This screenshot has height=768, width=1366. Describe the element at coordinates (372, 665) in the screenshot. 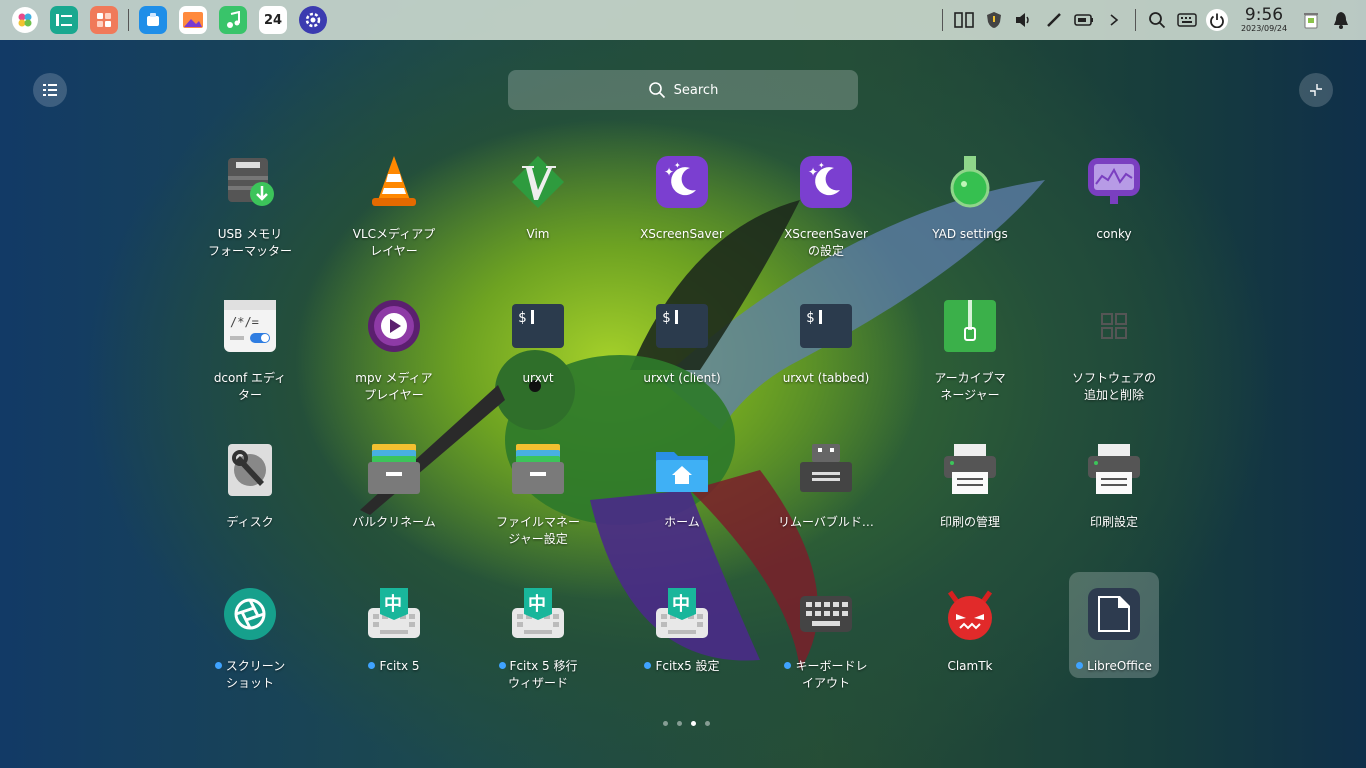

I see `new-app-dot` at that location.